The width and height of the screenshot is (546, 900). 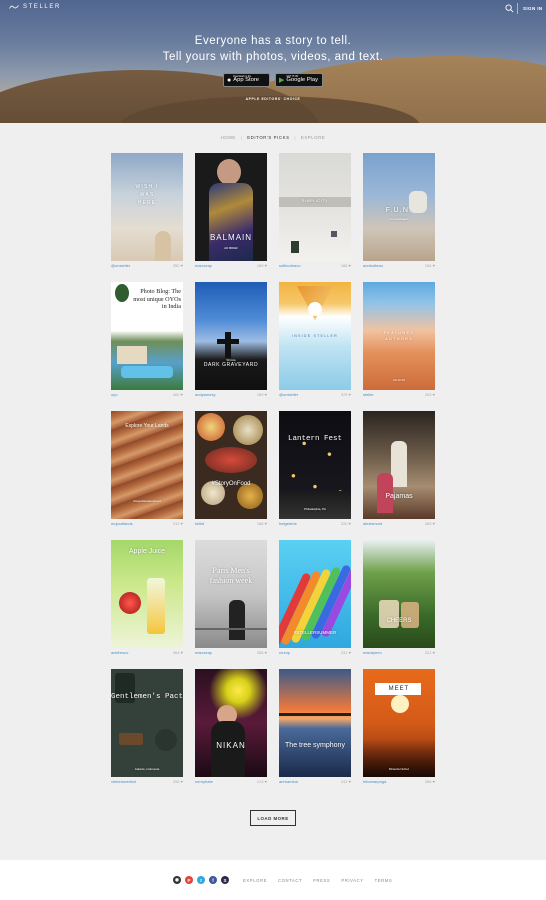 I want to click on story-likes: 166 ♥, so click(x=345, y=265).